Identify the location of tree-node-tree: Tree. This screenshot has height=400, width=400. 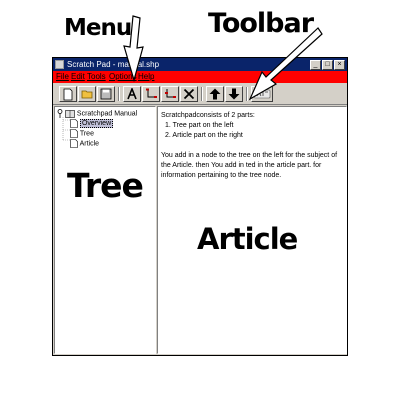
(82, 133).